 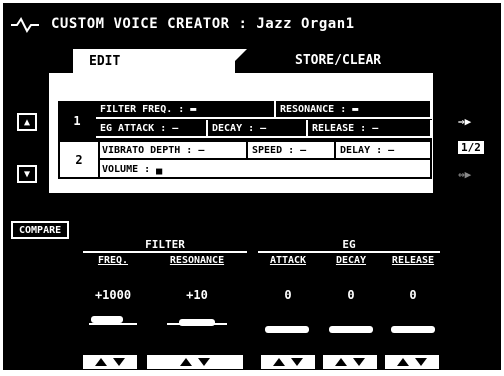 I want to click on release-label: RELEASE, so click(x=413, y=260).